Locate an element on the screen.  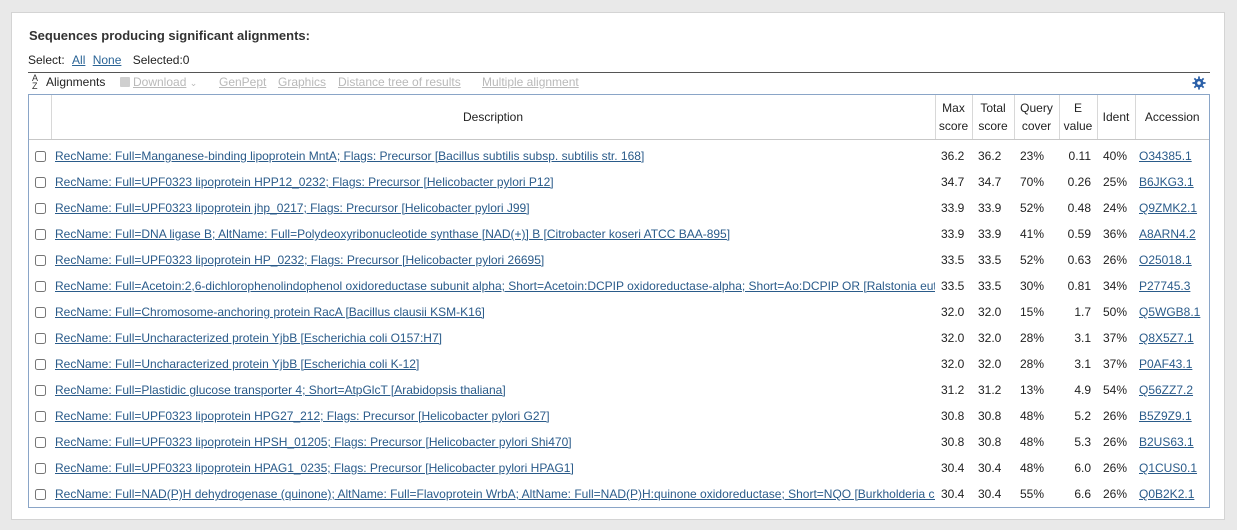
accession-link: A8ARN4.2 is located at coordinates (1167, 234).